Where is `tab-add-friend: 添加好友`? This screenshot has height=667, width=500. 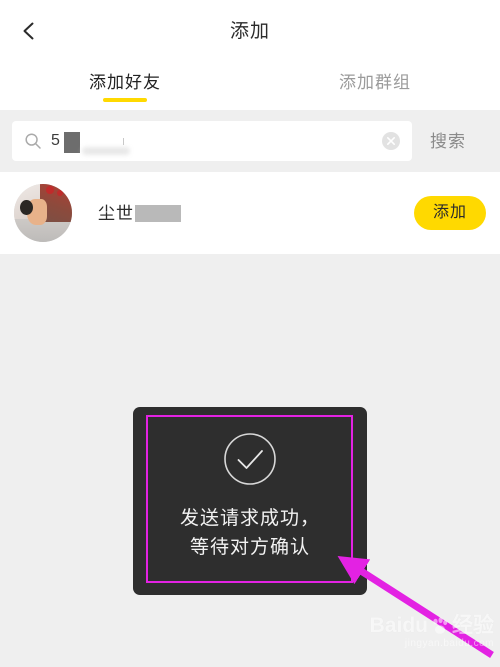
tab-add-friend: 添加好友 is located at coordinates (125, 86).